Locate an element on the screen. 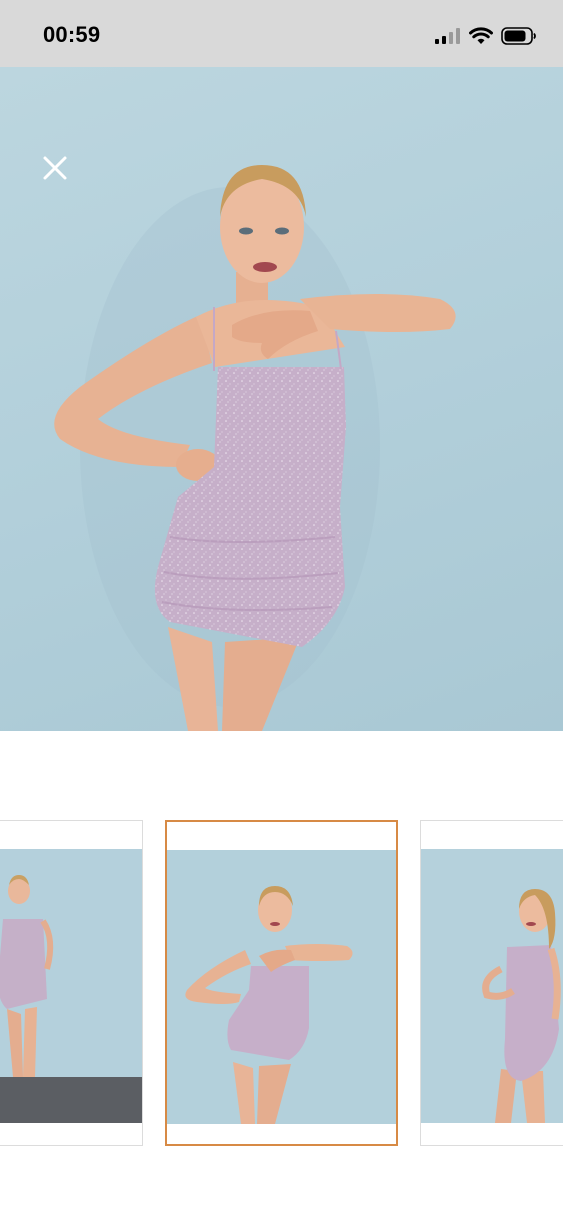 Image resolution: width=563 pixels, height=1219 pixels. cellular-signal-icon is located at coordinates (447, 36).